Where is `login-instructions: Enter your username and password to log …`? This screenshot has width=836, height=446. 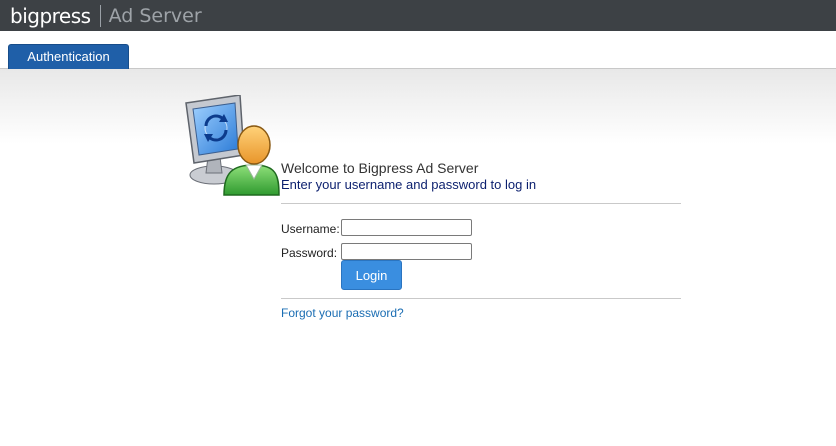 login-instructions: Enter your username and password to log … is located at coordinates (409, 184).